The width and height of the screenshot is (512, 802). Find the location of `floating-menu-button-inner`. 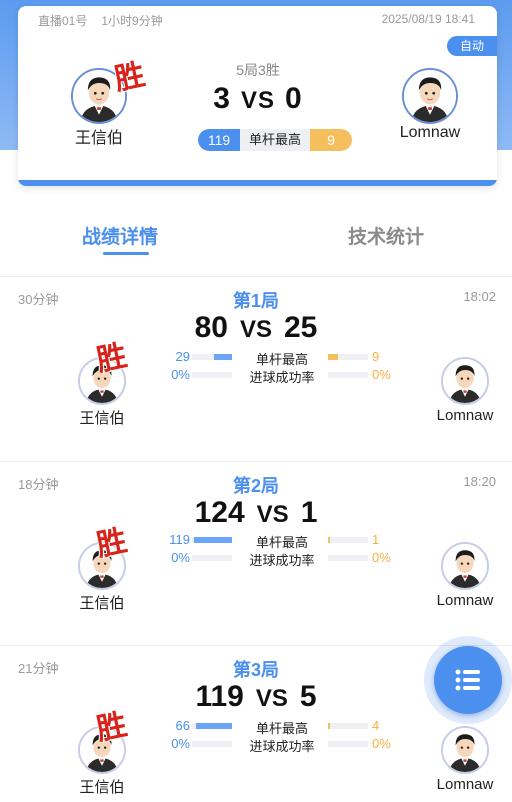

floating-menu-button-inner is located at coordinates (468, 680).